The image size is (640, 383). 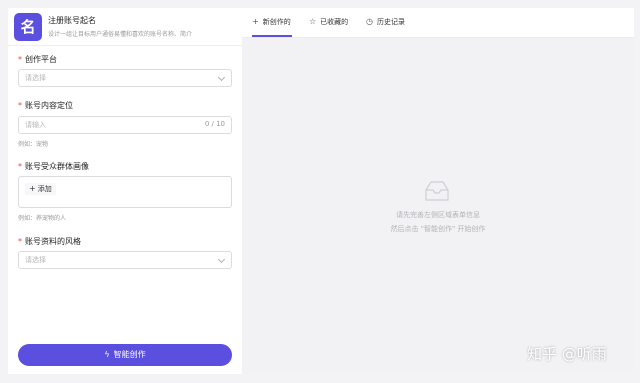 What do you see at coordinates (272, 36) in the screenshot?
I see `active-tab-indicator` at bounding box center [272, 36].